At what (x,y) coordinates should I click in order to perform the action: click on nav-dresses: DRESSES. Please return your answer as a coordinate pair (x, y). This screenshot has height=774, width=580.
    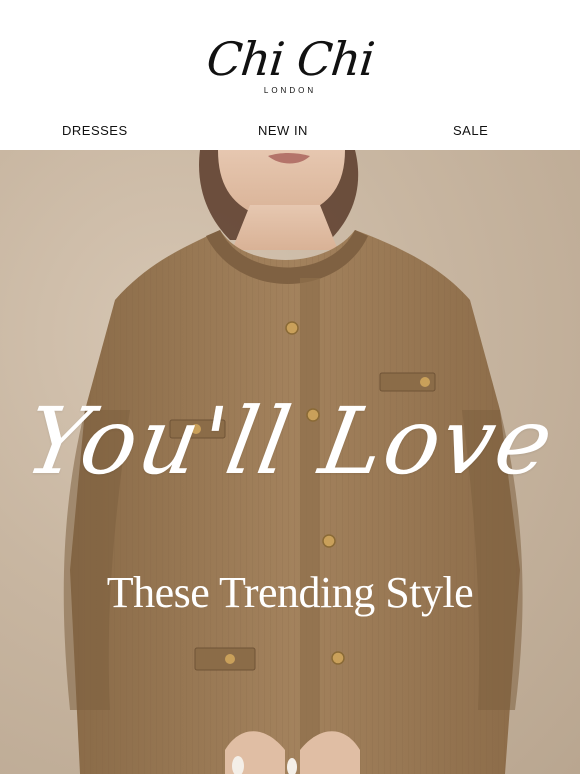
    Looking at the image, I should click on (95, 130).